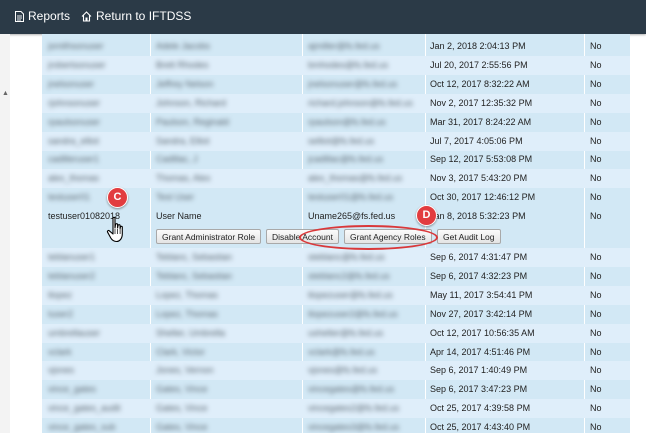 Image resolution: width=646 pixels, height=433 pixels. What do you see at coordinates (183, 178) in the screenshot?
I see `cell-name: Thomas, Alex` at bounding box center [183, 178].